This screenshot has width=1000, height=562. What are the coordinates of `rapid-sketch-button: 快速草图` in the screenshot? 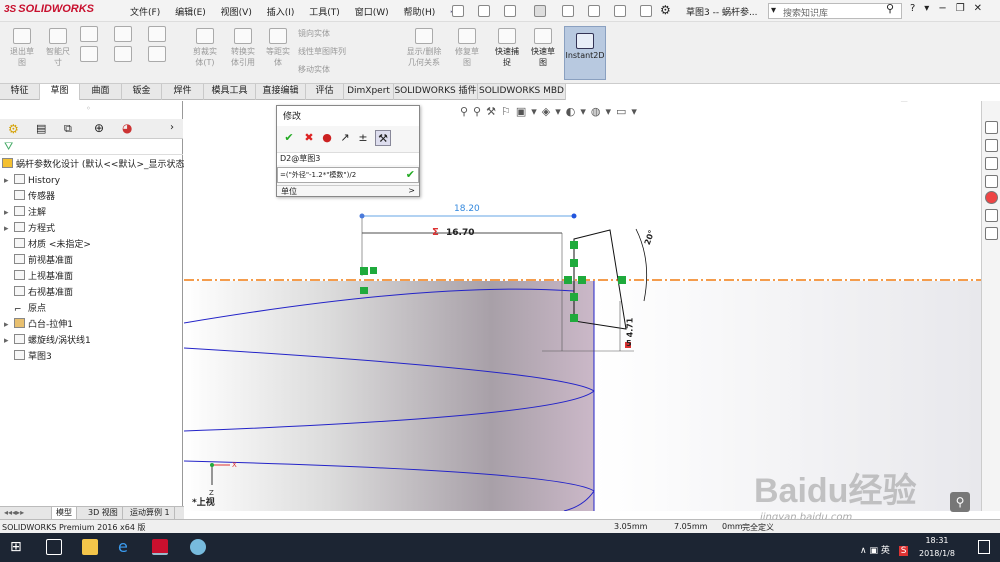 It's located at (543, 48).